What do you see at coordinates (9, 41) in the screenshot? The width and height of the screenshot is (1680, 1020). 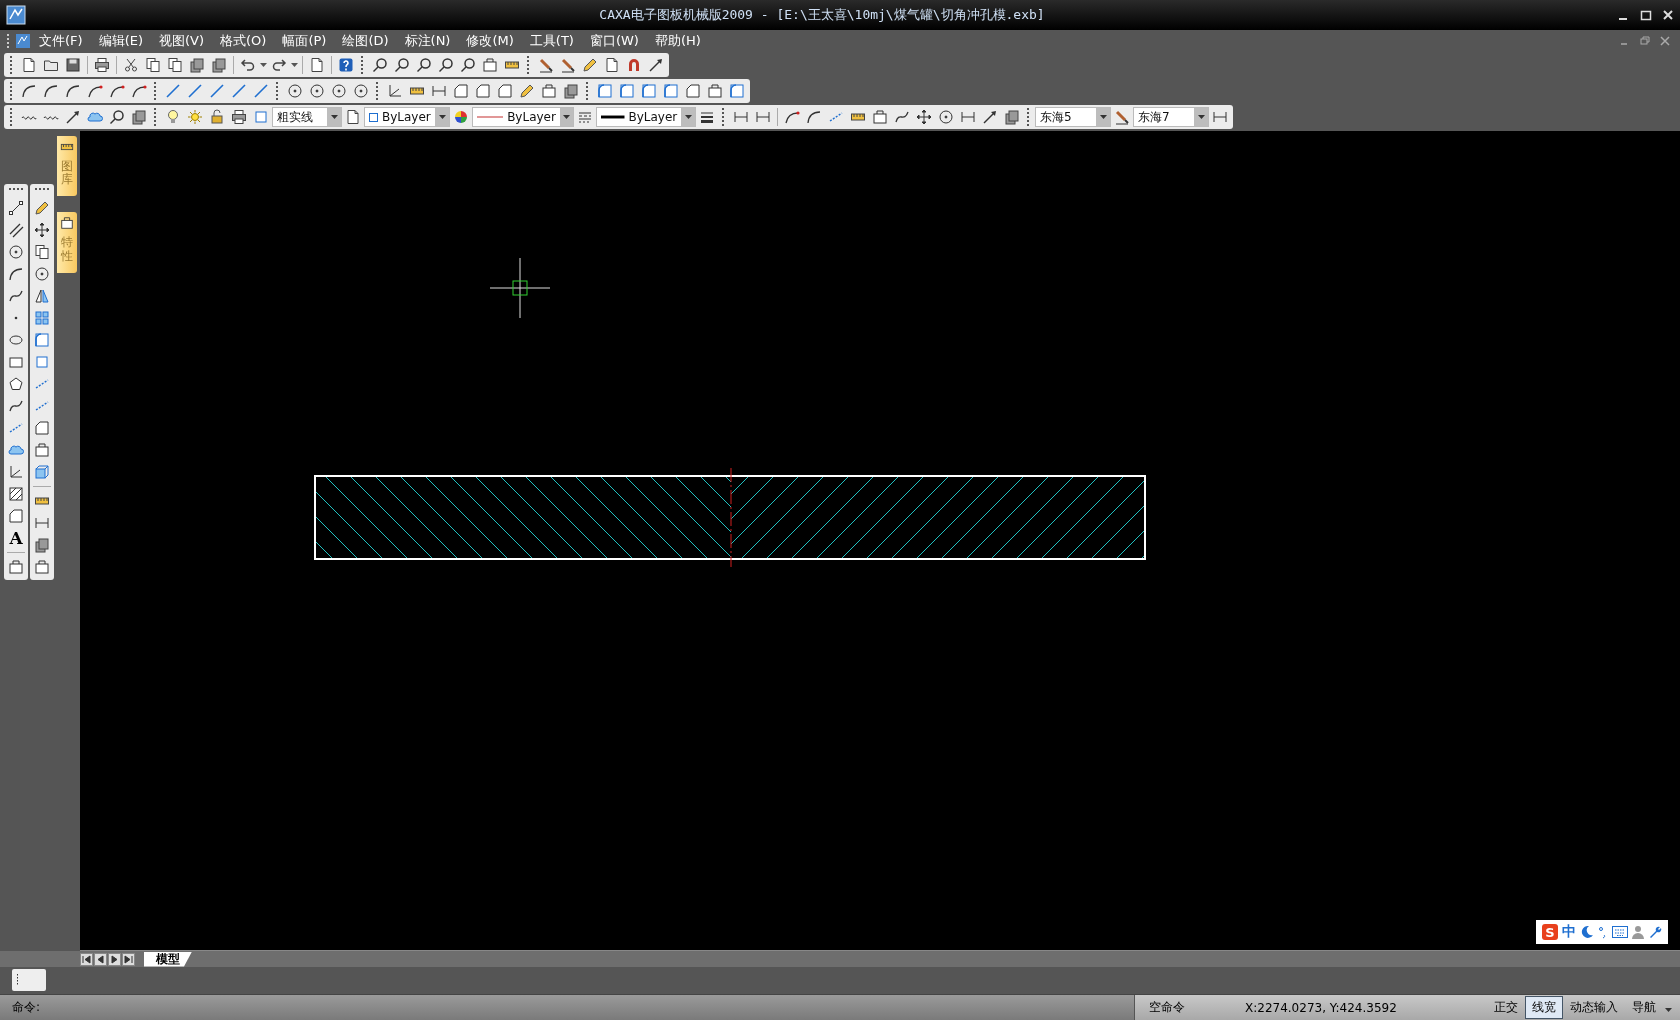 I see `grip-handle` at bounding box center [9, 41].